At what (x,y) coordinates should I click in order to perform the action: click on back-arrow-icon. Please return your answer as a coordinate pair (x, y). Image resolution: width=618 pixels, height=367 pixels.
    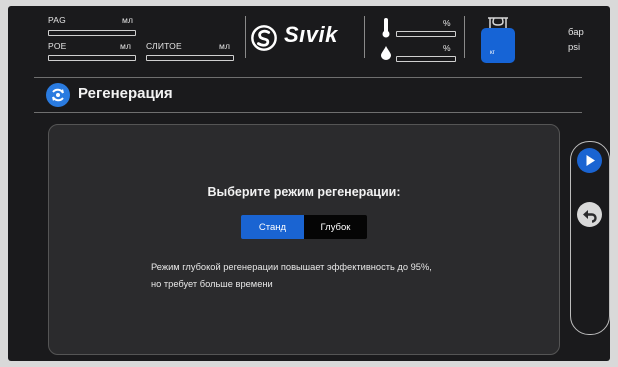
    Looking at the image, I should click on (590, 216).